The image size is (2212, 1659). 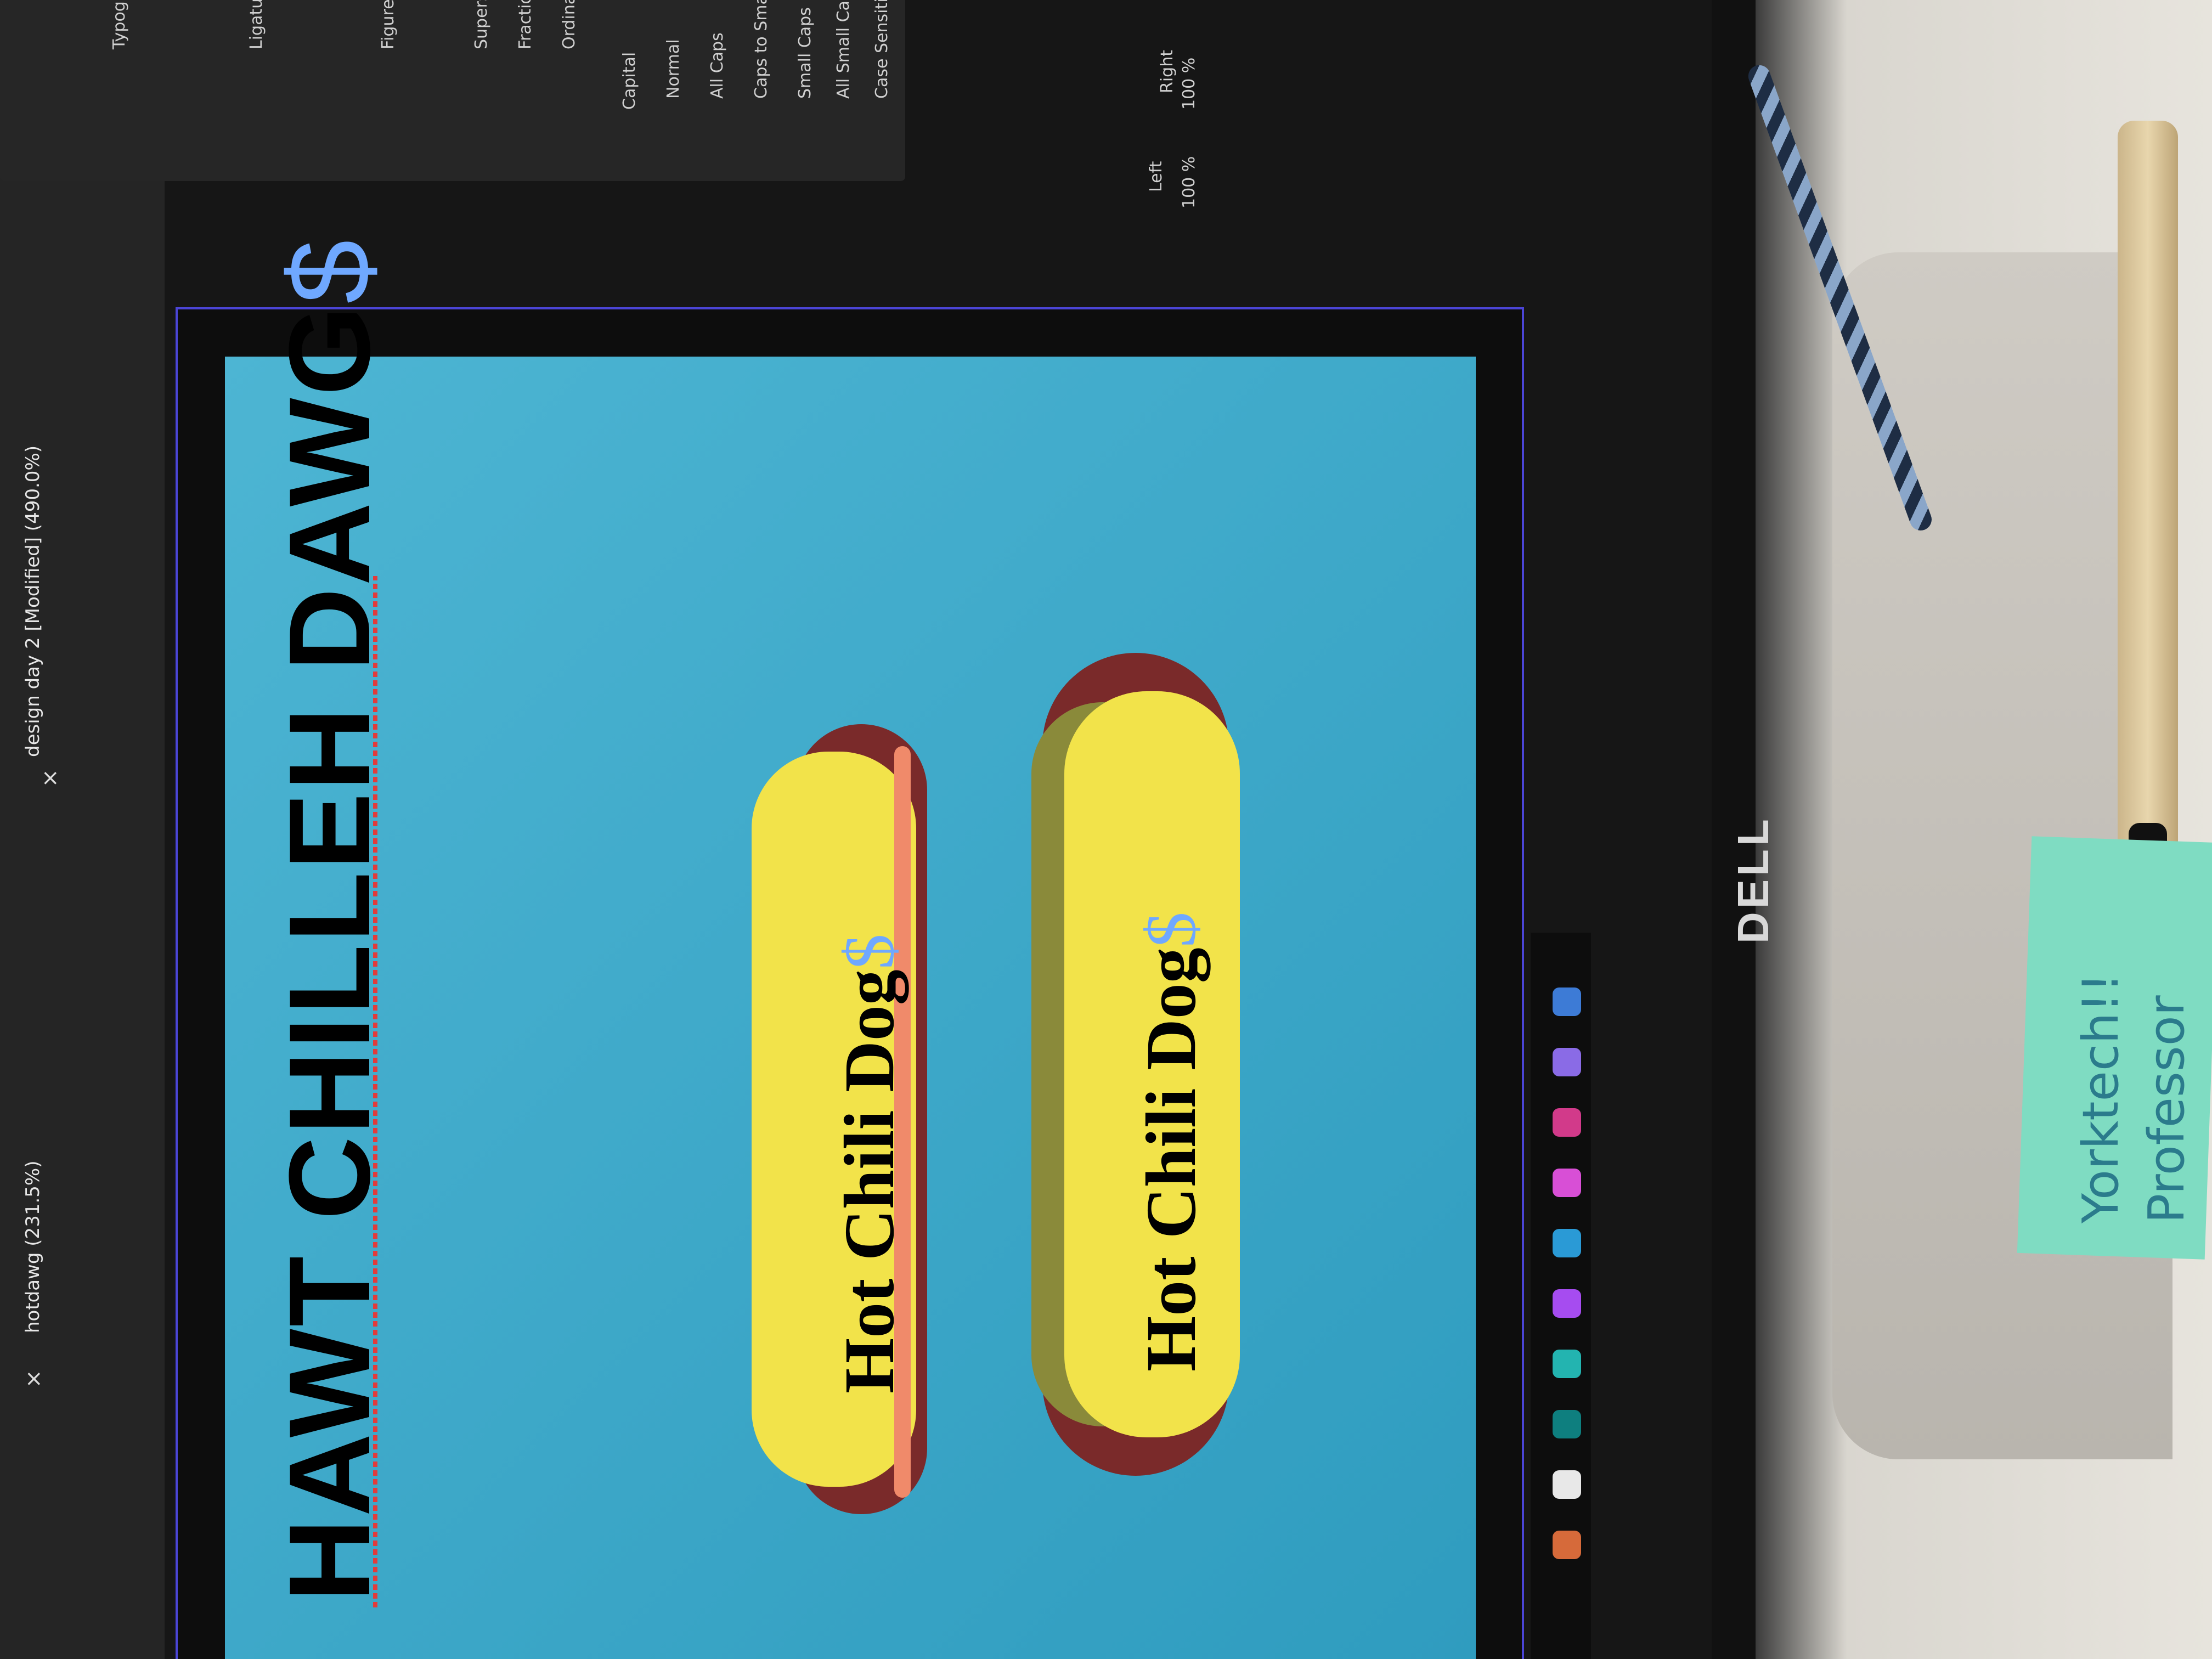 I want to click on spellcheck-underline, so click(x=375, y=1091).